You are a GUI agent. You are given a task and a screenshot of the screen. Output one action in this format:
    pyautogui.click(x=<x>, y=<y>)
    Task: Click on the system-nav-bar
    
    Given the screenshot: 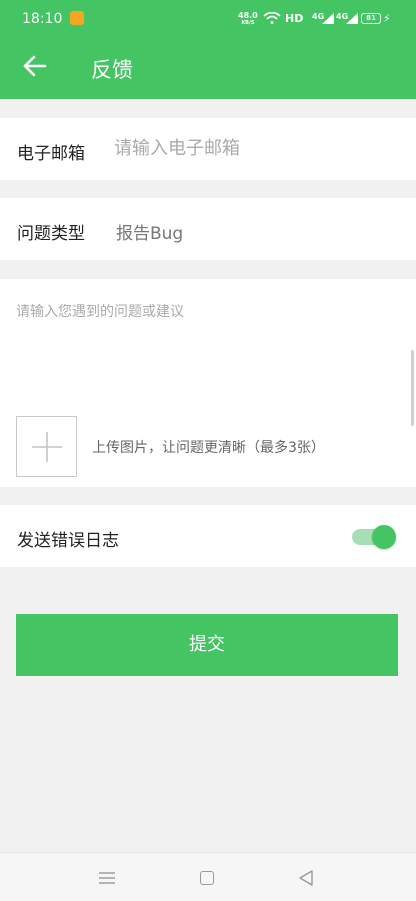 What is the action you would take?
    pyautogui.click(x=208, y=876)
    